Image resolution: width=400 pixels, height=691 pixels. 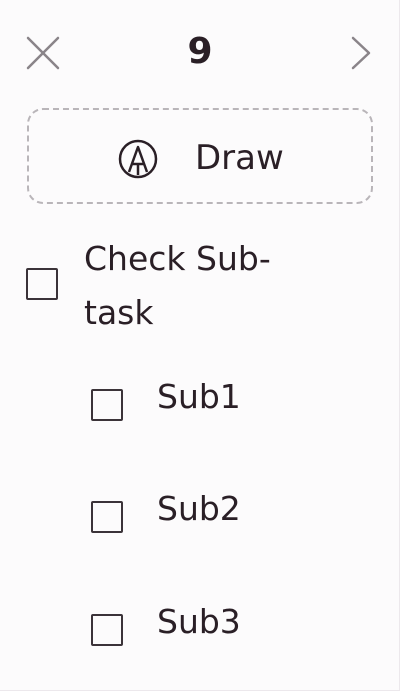 I want to click on chevron-right-icon, so click(x=361, y=53).